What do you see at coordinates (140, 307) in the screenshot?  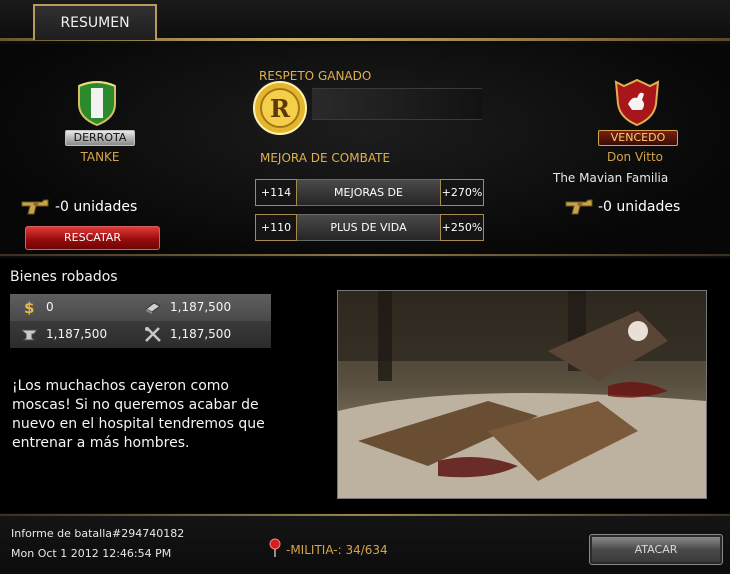 I see `stolen-row: $ 0 1,187,500` at bounding box center [140, 307].